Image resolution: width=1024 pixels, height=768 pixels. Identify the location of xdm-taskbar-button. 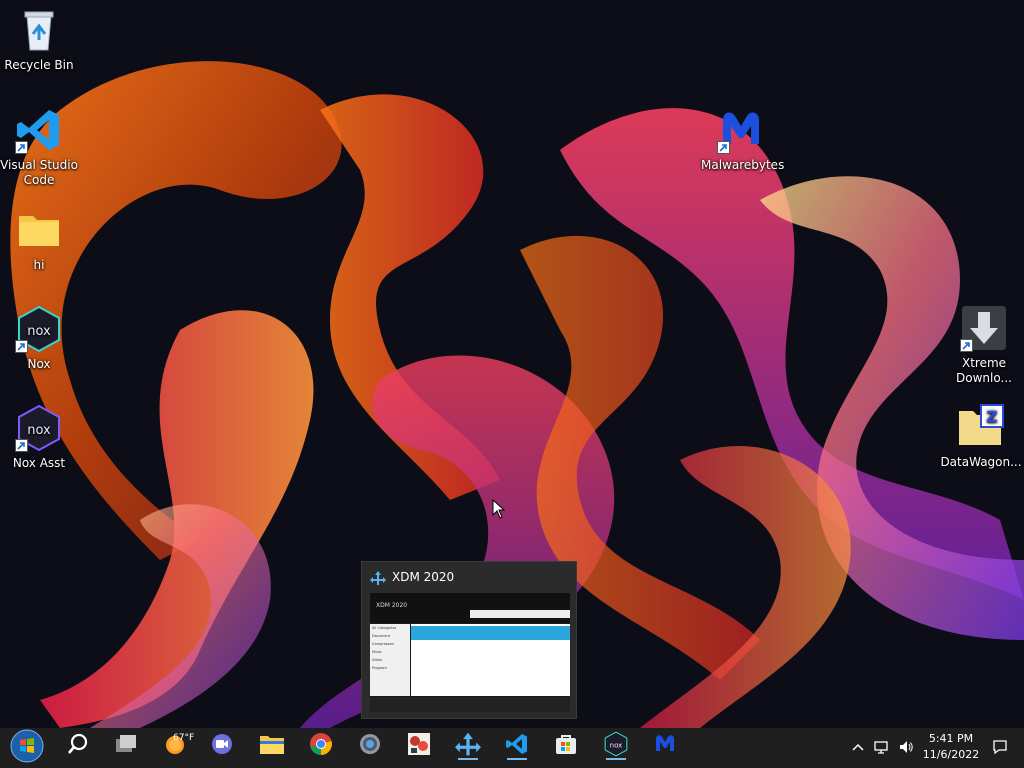
(468, 744).